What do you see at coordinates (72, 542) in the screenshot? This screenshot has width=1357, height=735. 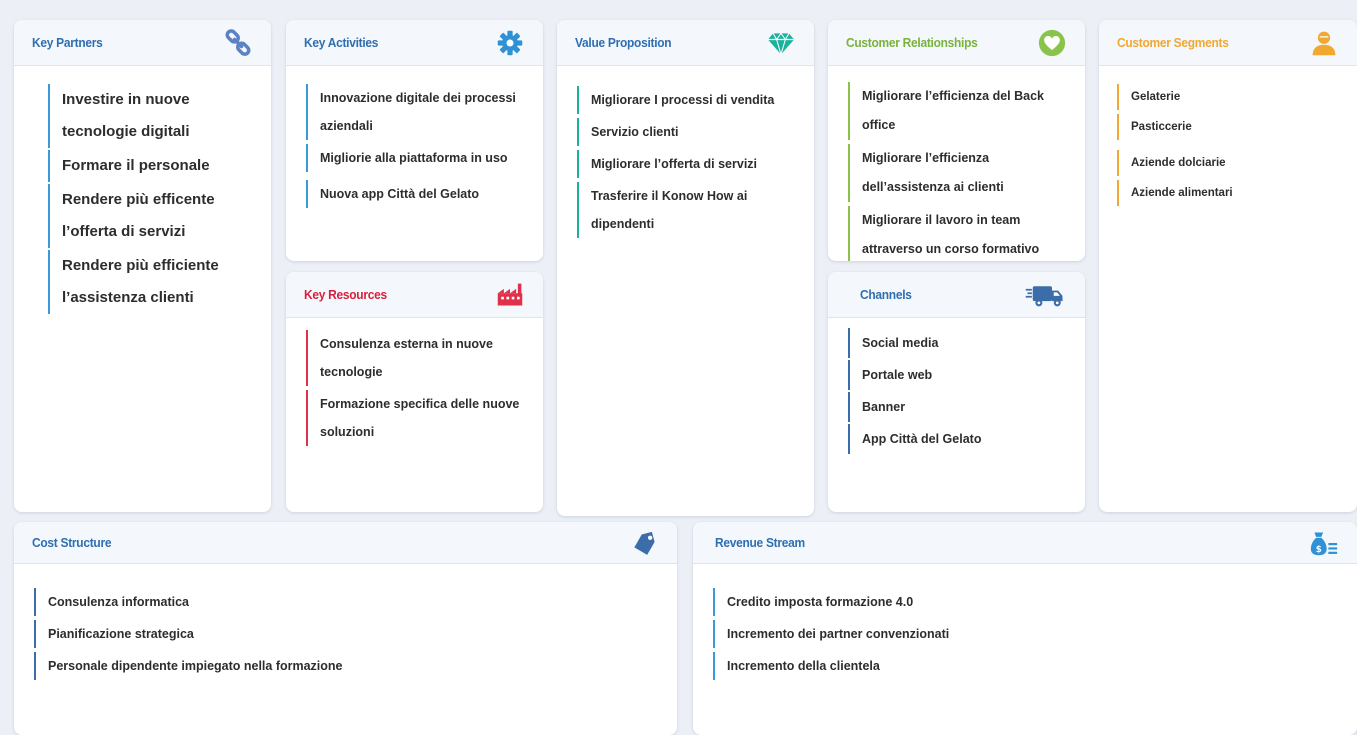 I see `cost-structure-title: Cost Structure` at bounding box center [72, 542].